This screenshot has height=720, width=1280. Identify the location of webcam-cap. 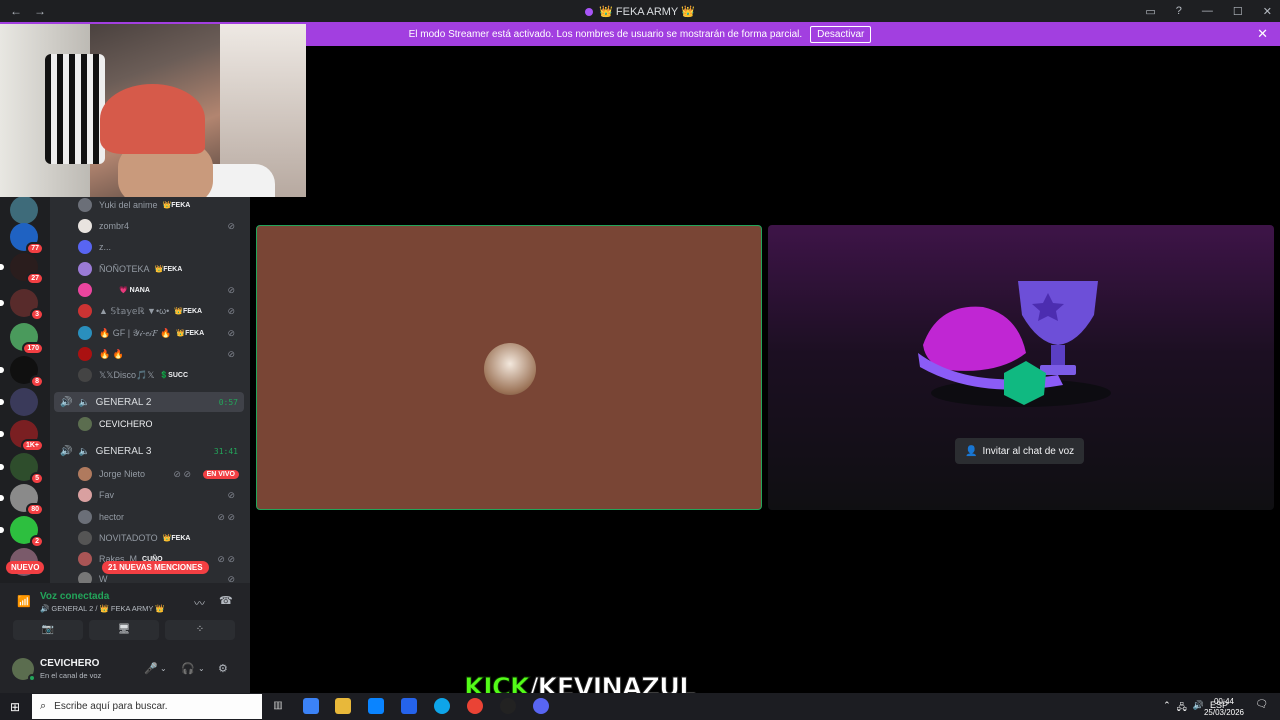
(152, 119).